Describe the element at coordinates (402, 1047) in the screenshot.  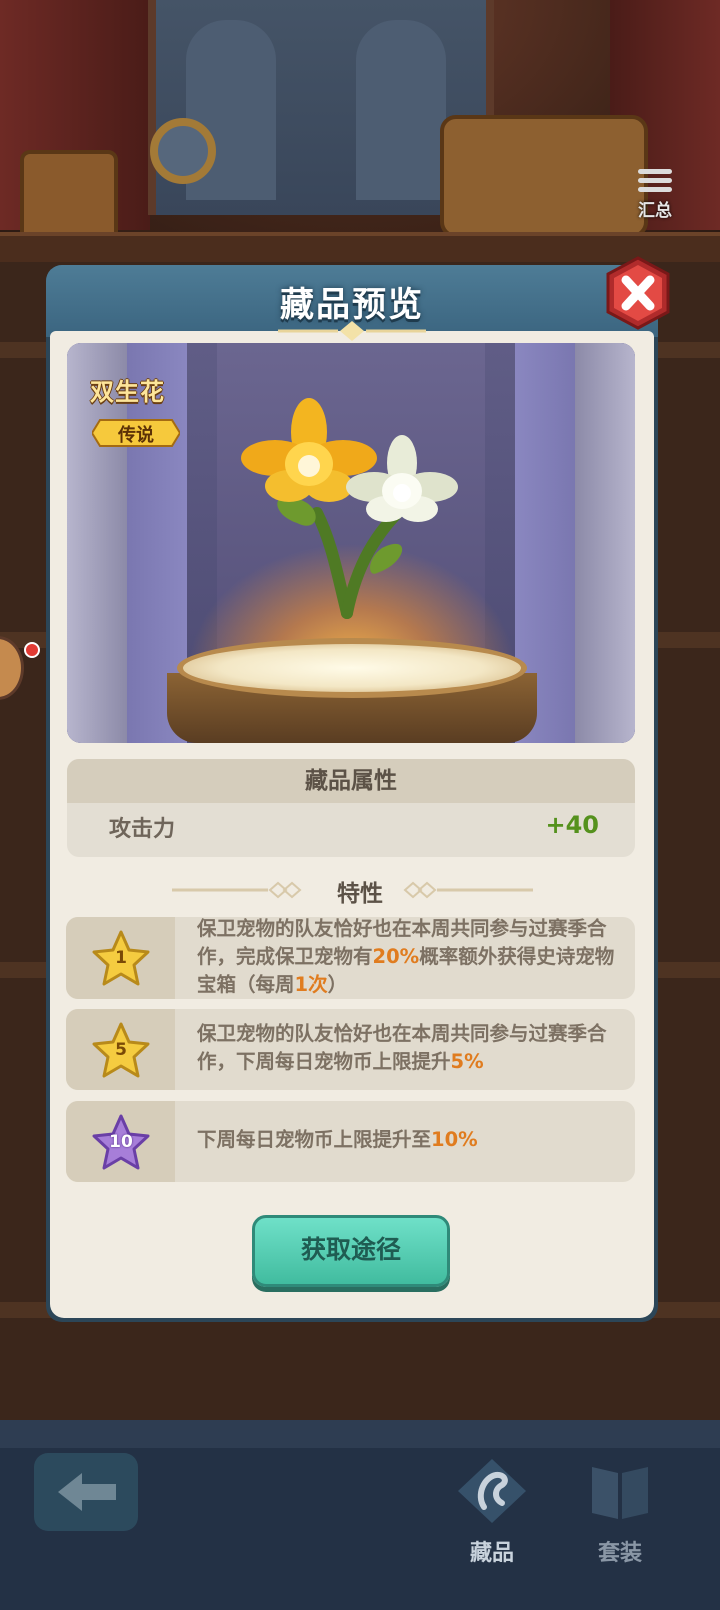
I see `trait-text: 保卫宠物的队友恰好也在本周共同参与过赛季合作，下周每日宠物币上限提升5%` at that location.